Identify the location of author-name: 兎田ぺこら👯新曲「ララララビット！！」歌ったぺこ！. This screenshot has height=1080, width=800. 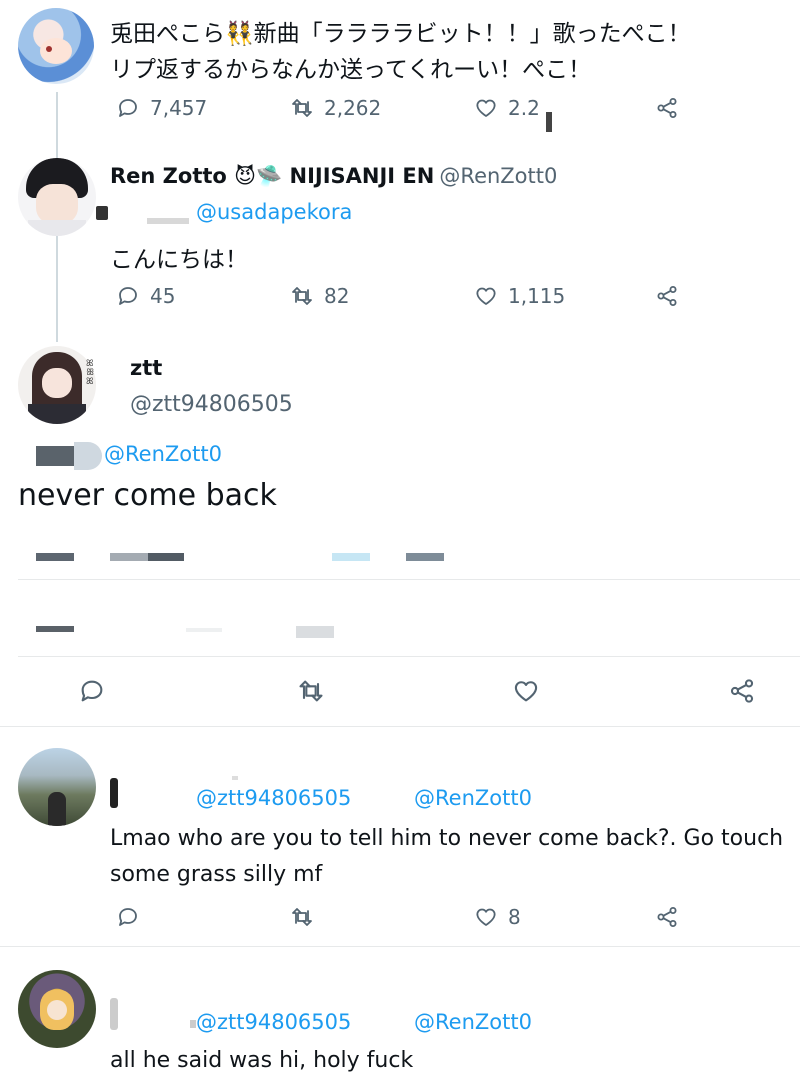
(400, 31).